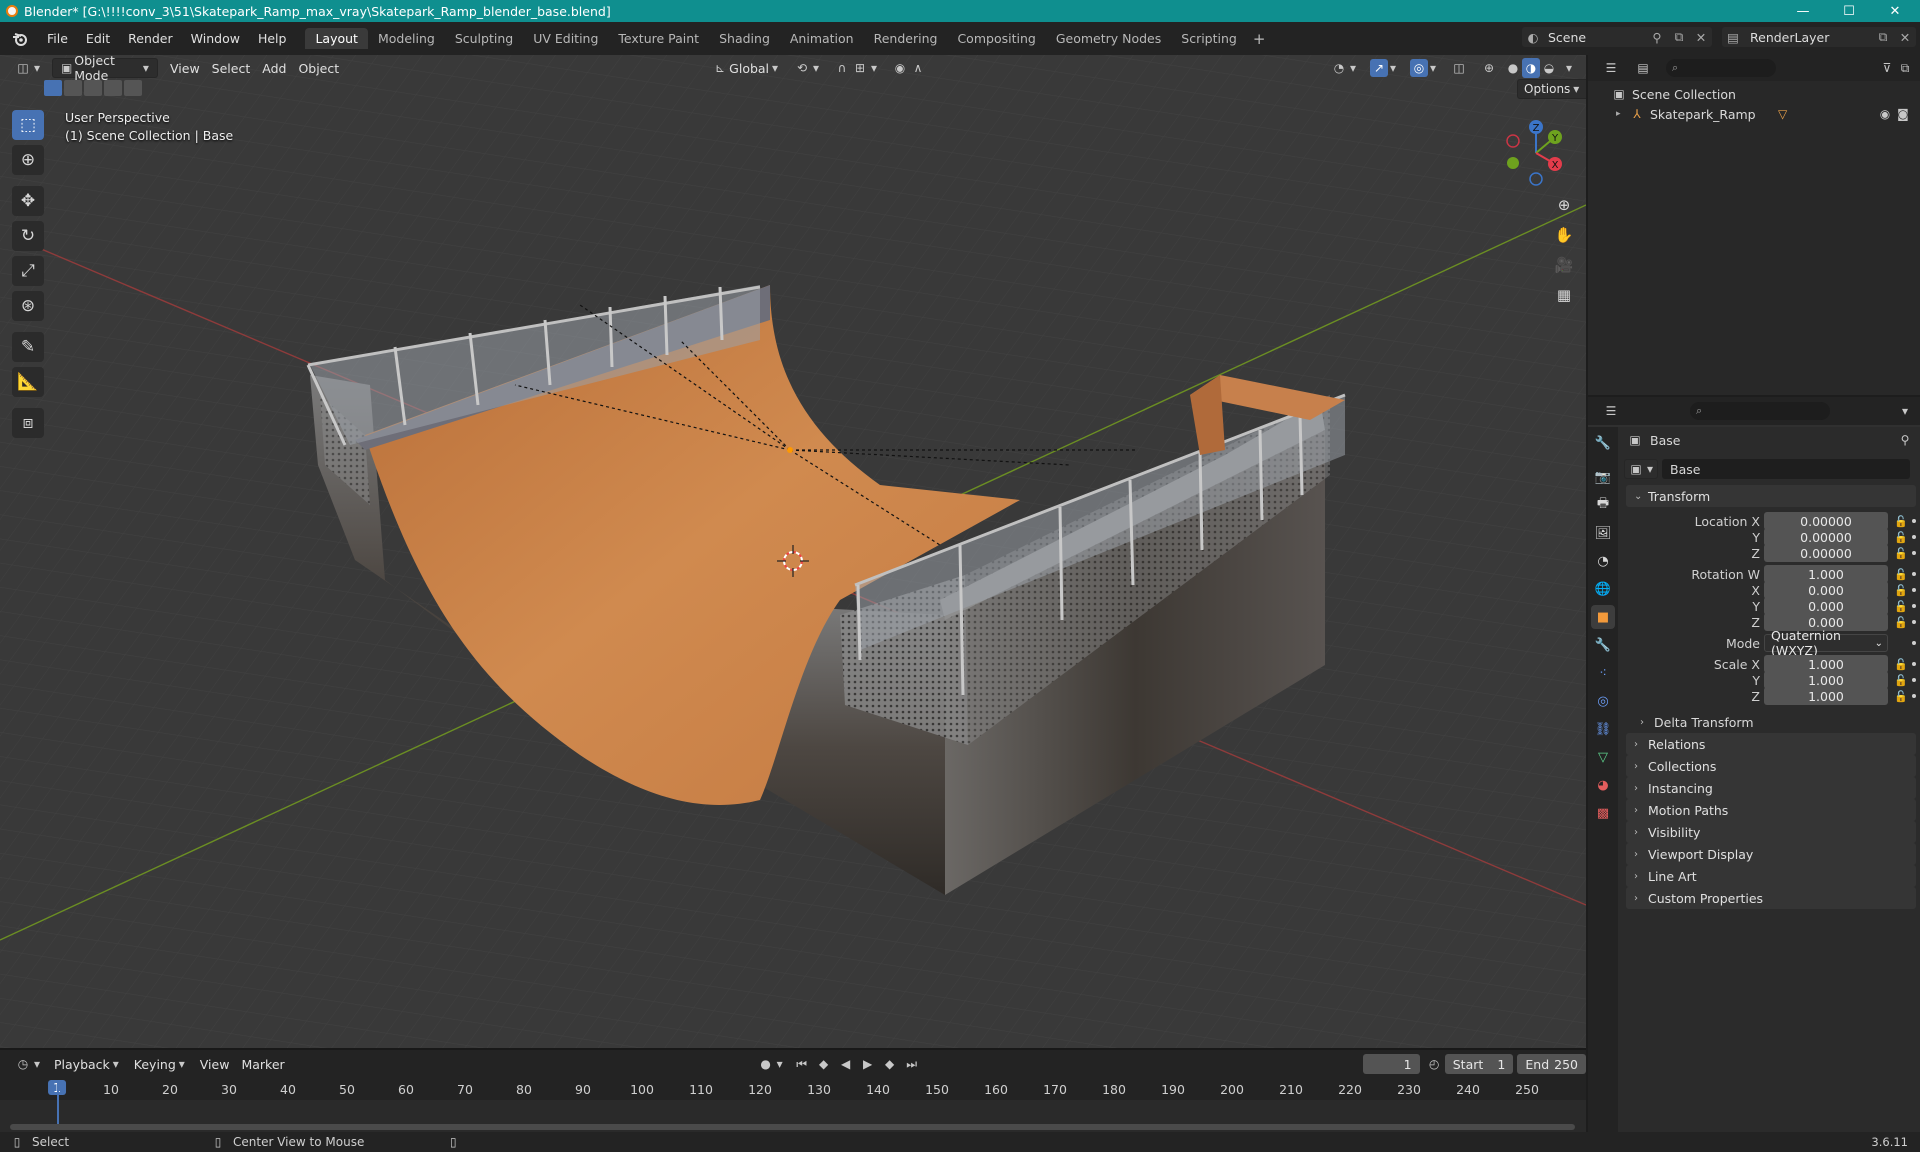 The image size is (1920, 1152). What do you see at coordinates (215, 1064) in the screenshot?
I see `menu-view-timeline: View` at bounding box center [215, 1064].